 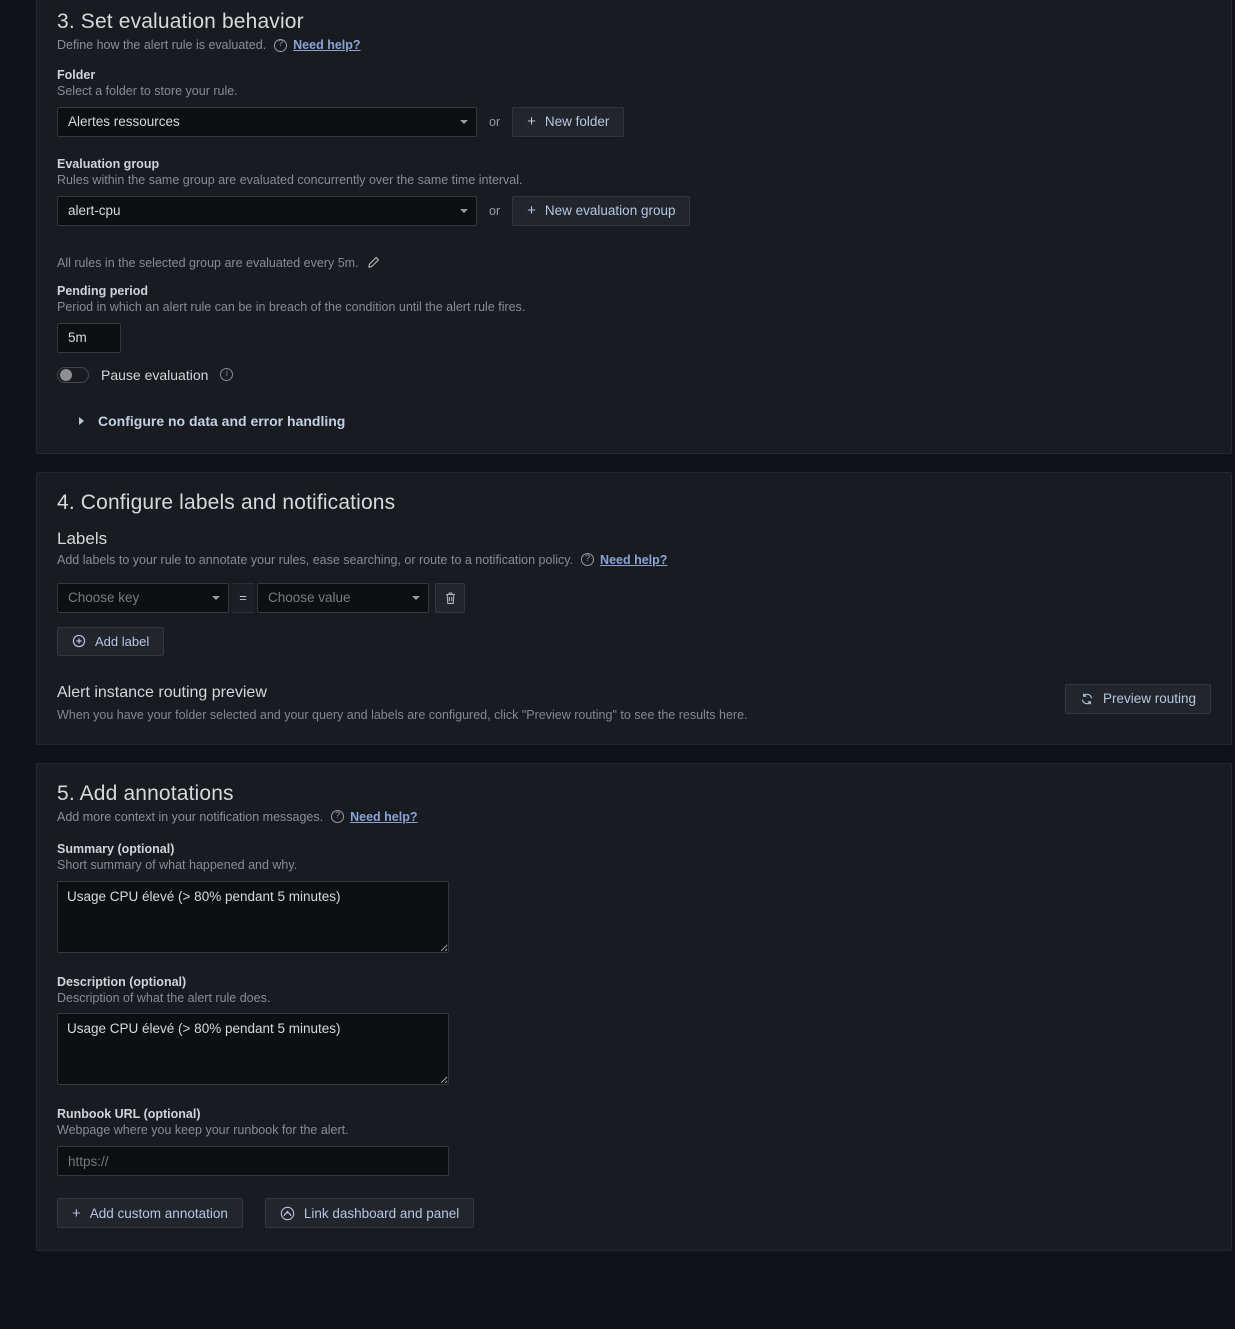 I want to click on description-desc: Description of what the alert rule does., so click(x=164, y=997).